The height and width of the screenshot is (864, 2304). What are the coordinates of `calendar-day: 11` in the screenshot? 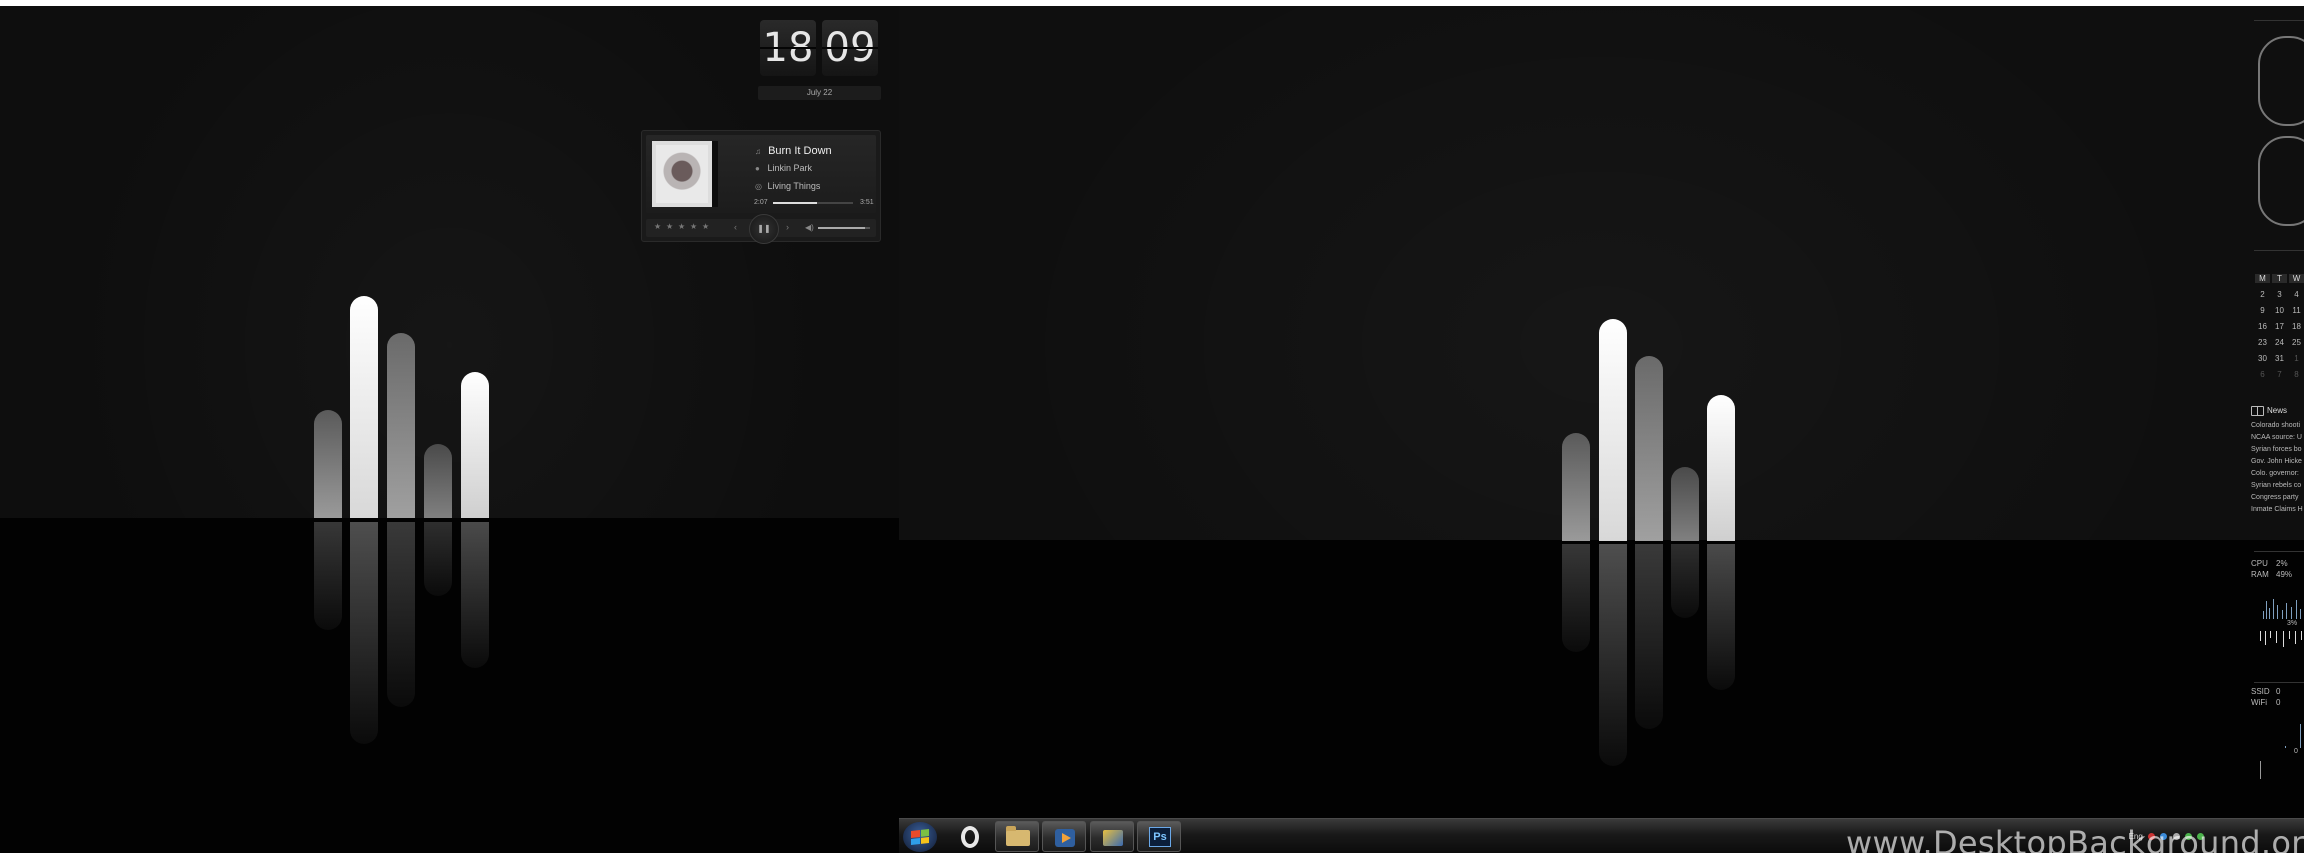 It's located at (2296, 310).